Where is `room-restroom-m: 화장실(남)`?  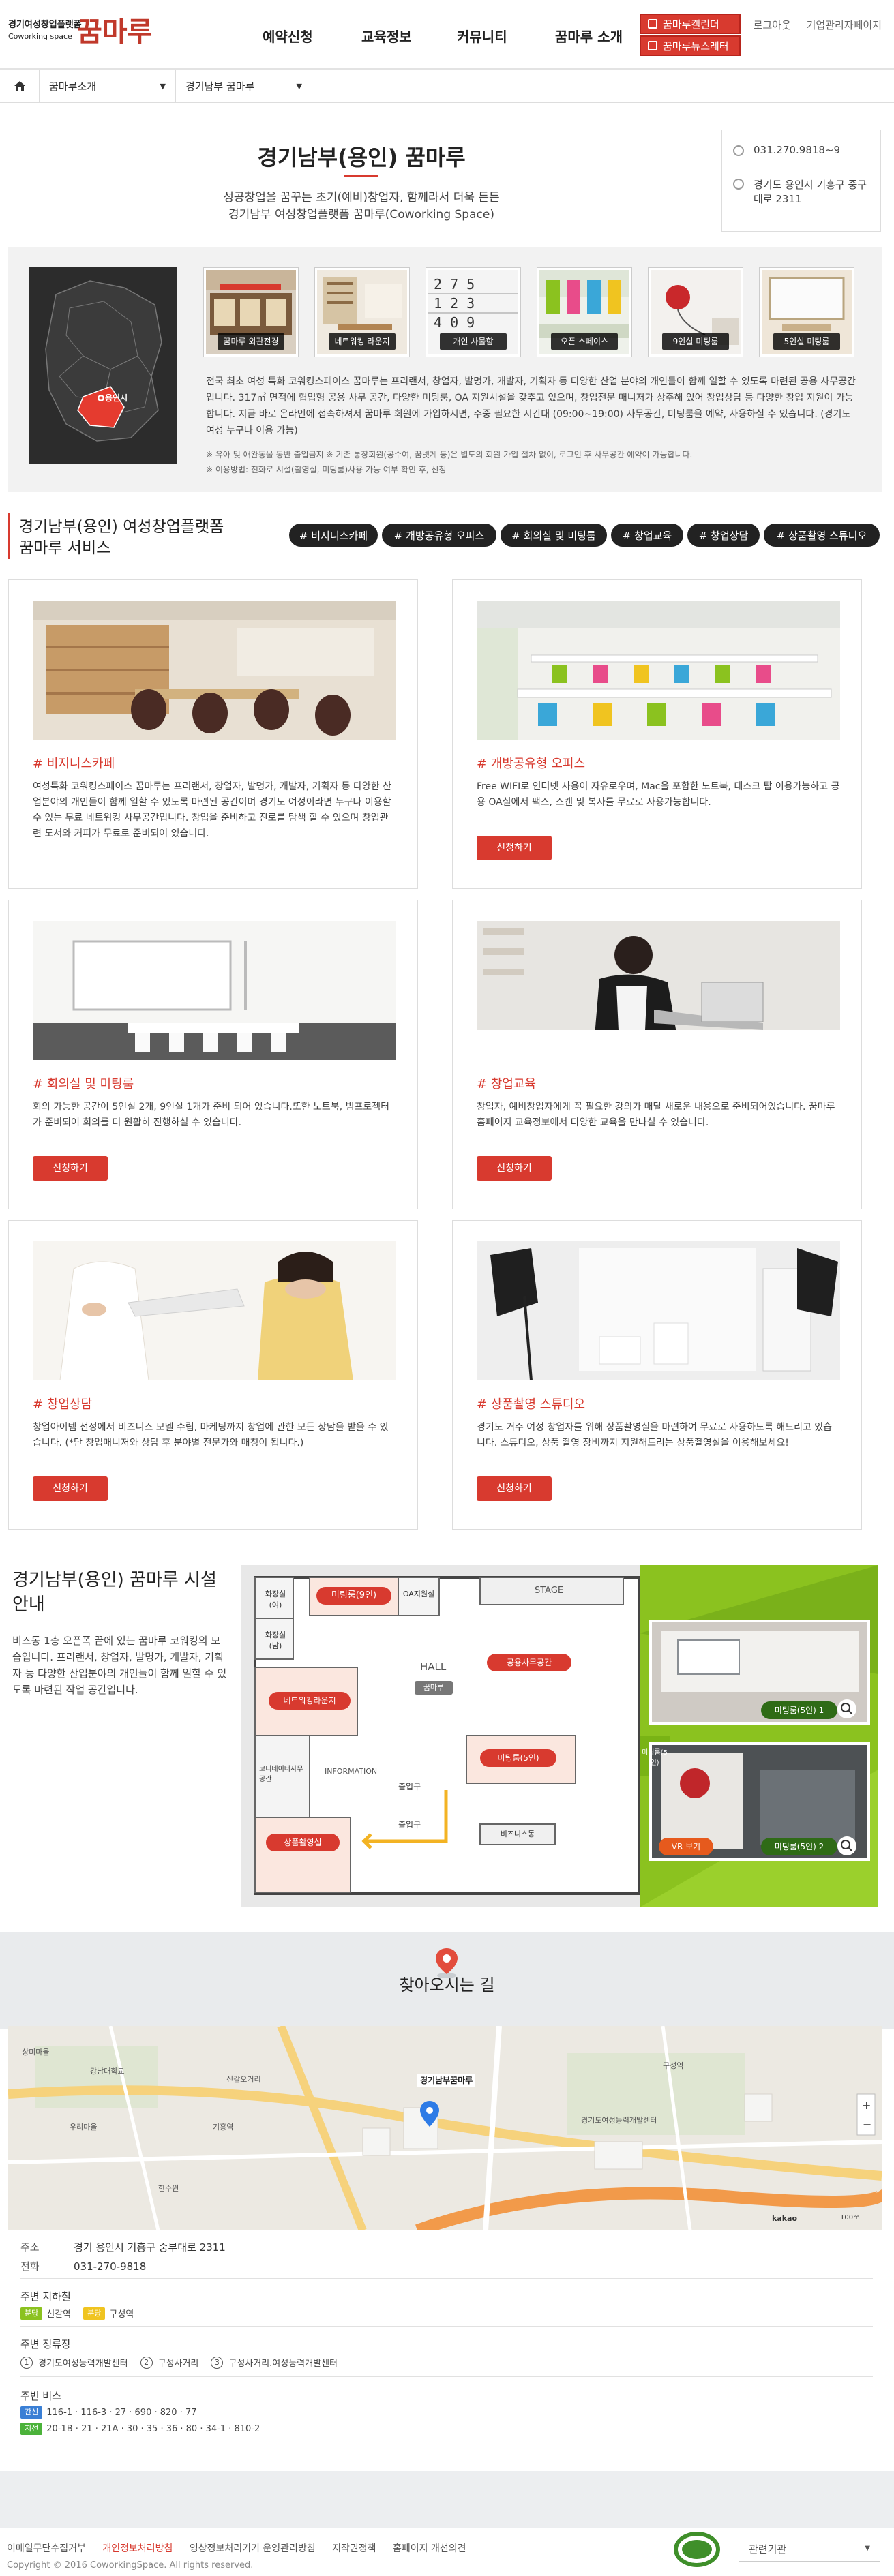 room-restroom-m: 화장실(남) is located at coordinates (275, 1640).